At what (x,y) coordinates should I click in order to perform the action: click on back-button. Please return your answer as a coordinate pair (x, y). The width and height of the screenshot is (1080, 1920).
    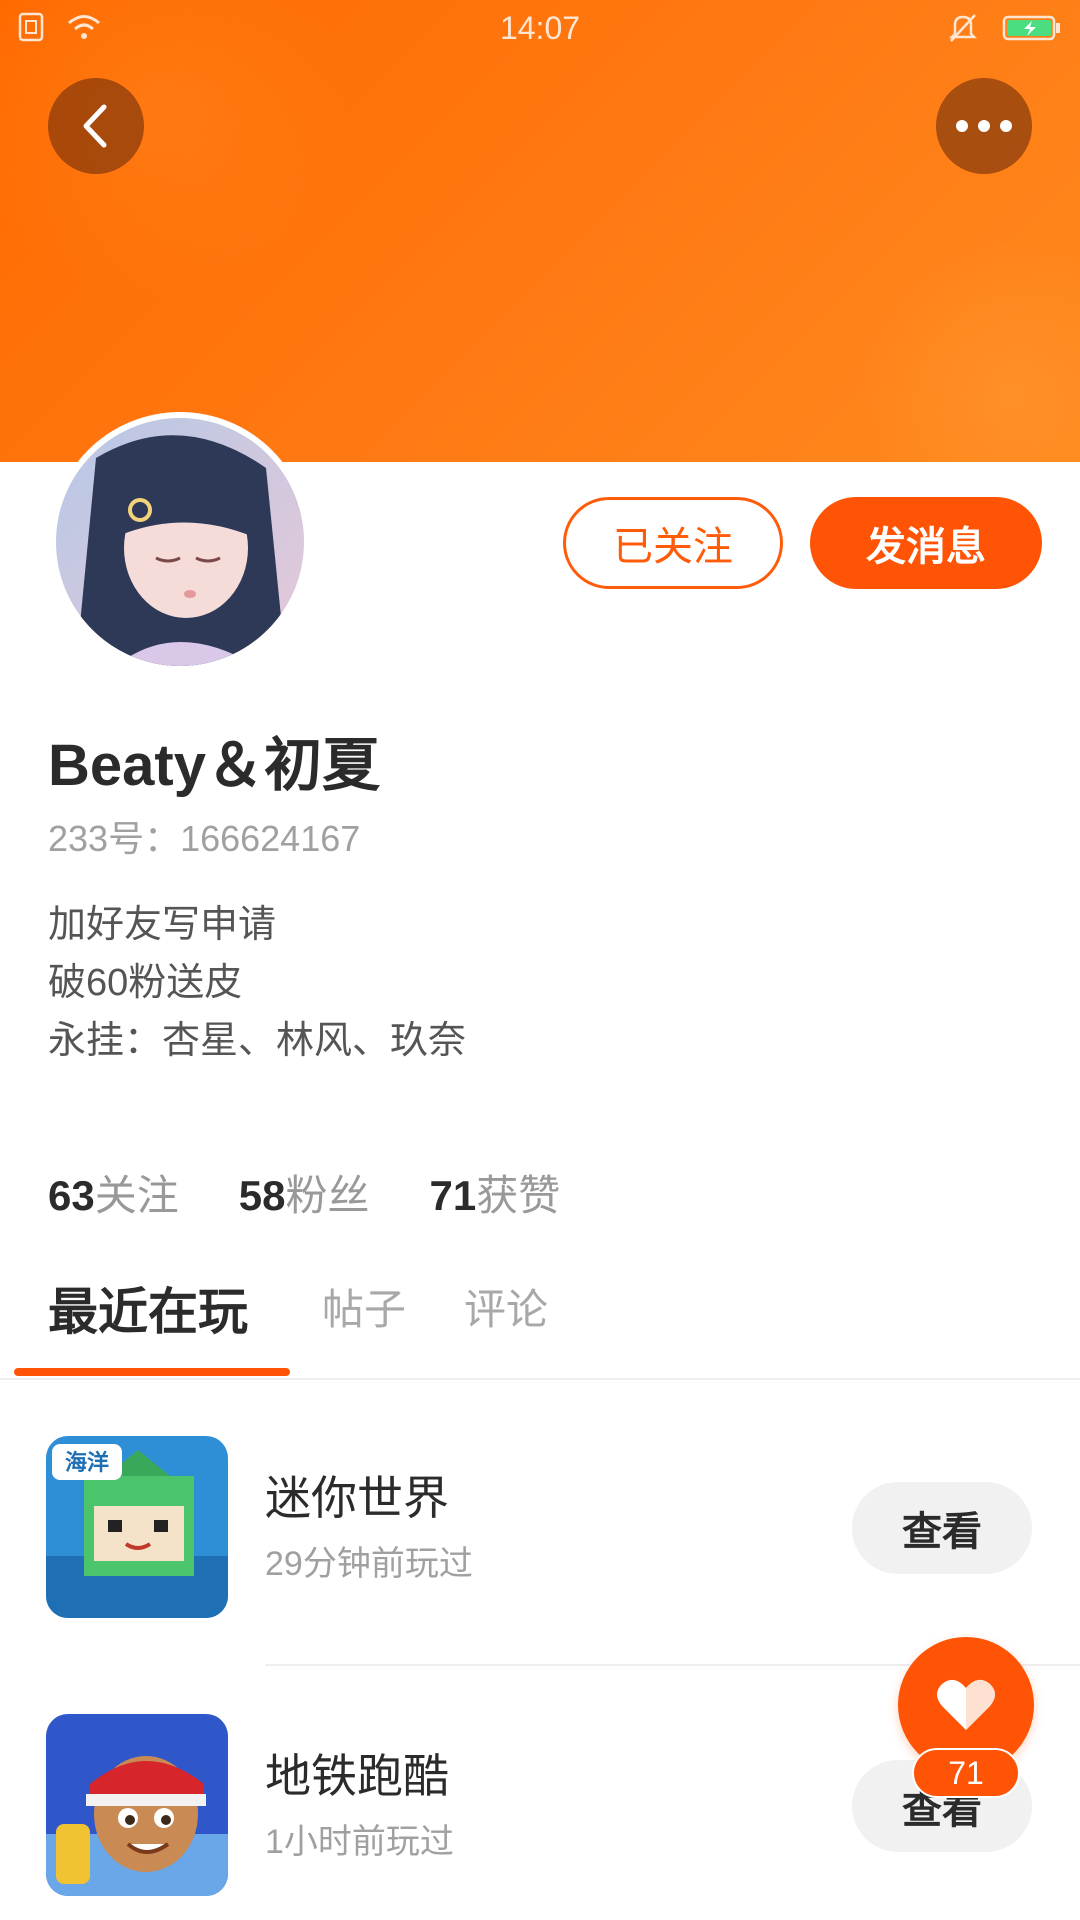
    Looking at the image, I should click on (96, 126).